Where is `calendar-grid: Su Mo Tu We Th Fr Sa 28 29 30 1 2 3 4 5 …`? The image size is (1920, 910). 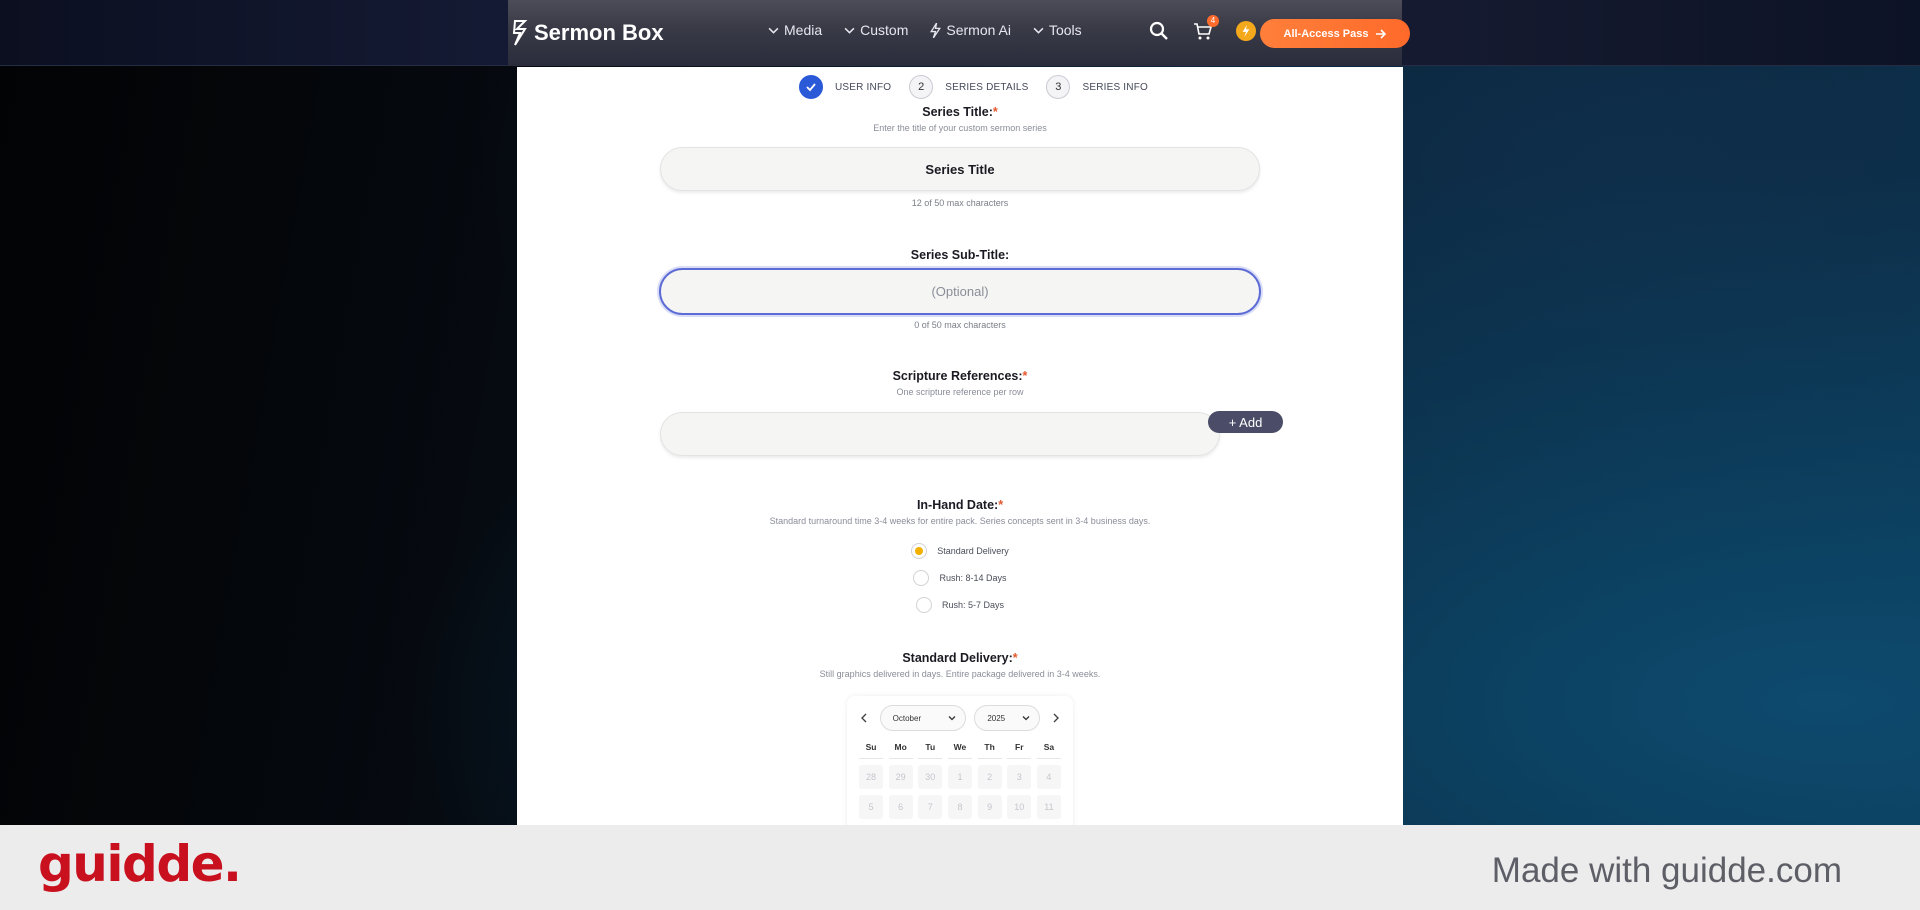 calendar-grid: Su Mo Tu We Th Fr Sa 28 29 30 1 2 3 4 5 … is located at coordinates (960, 778).